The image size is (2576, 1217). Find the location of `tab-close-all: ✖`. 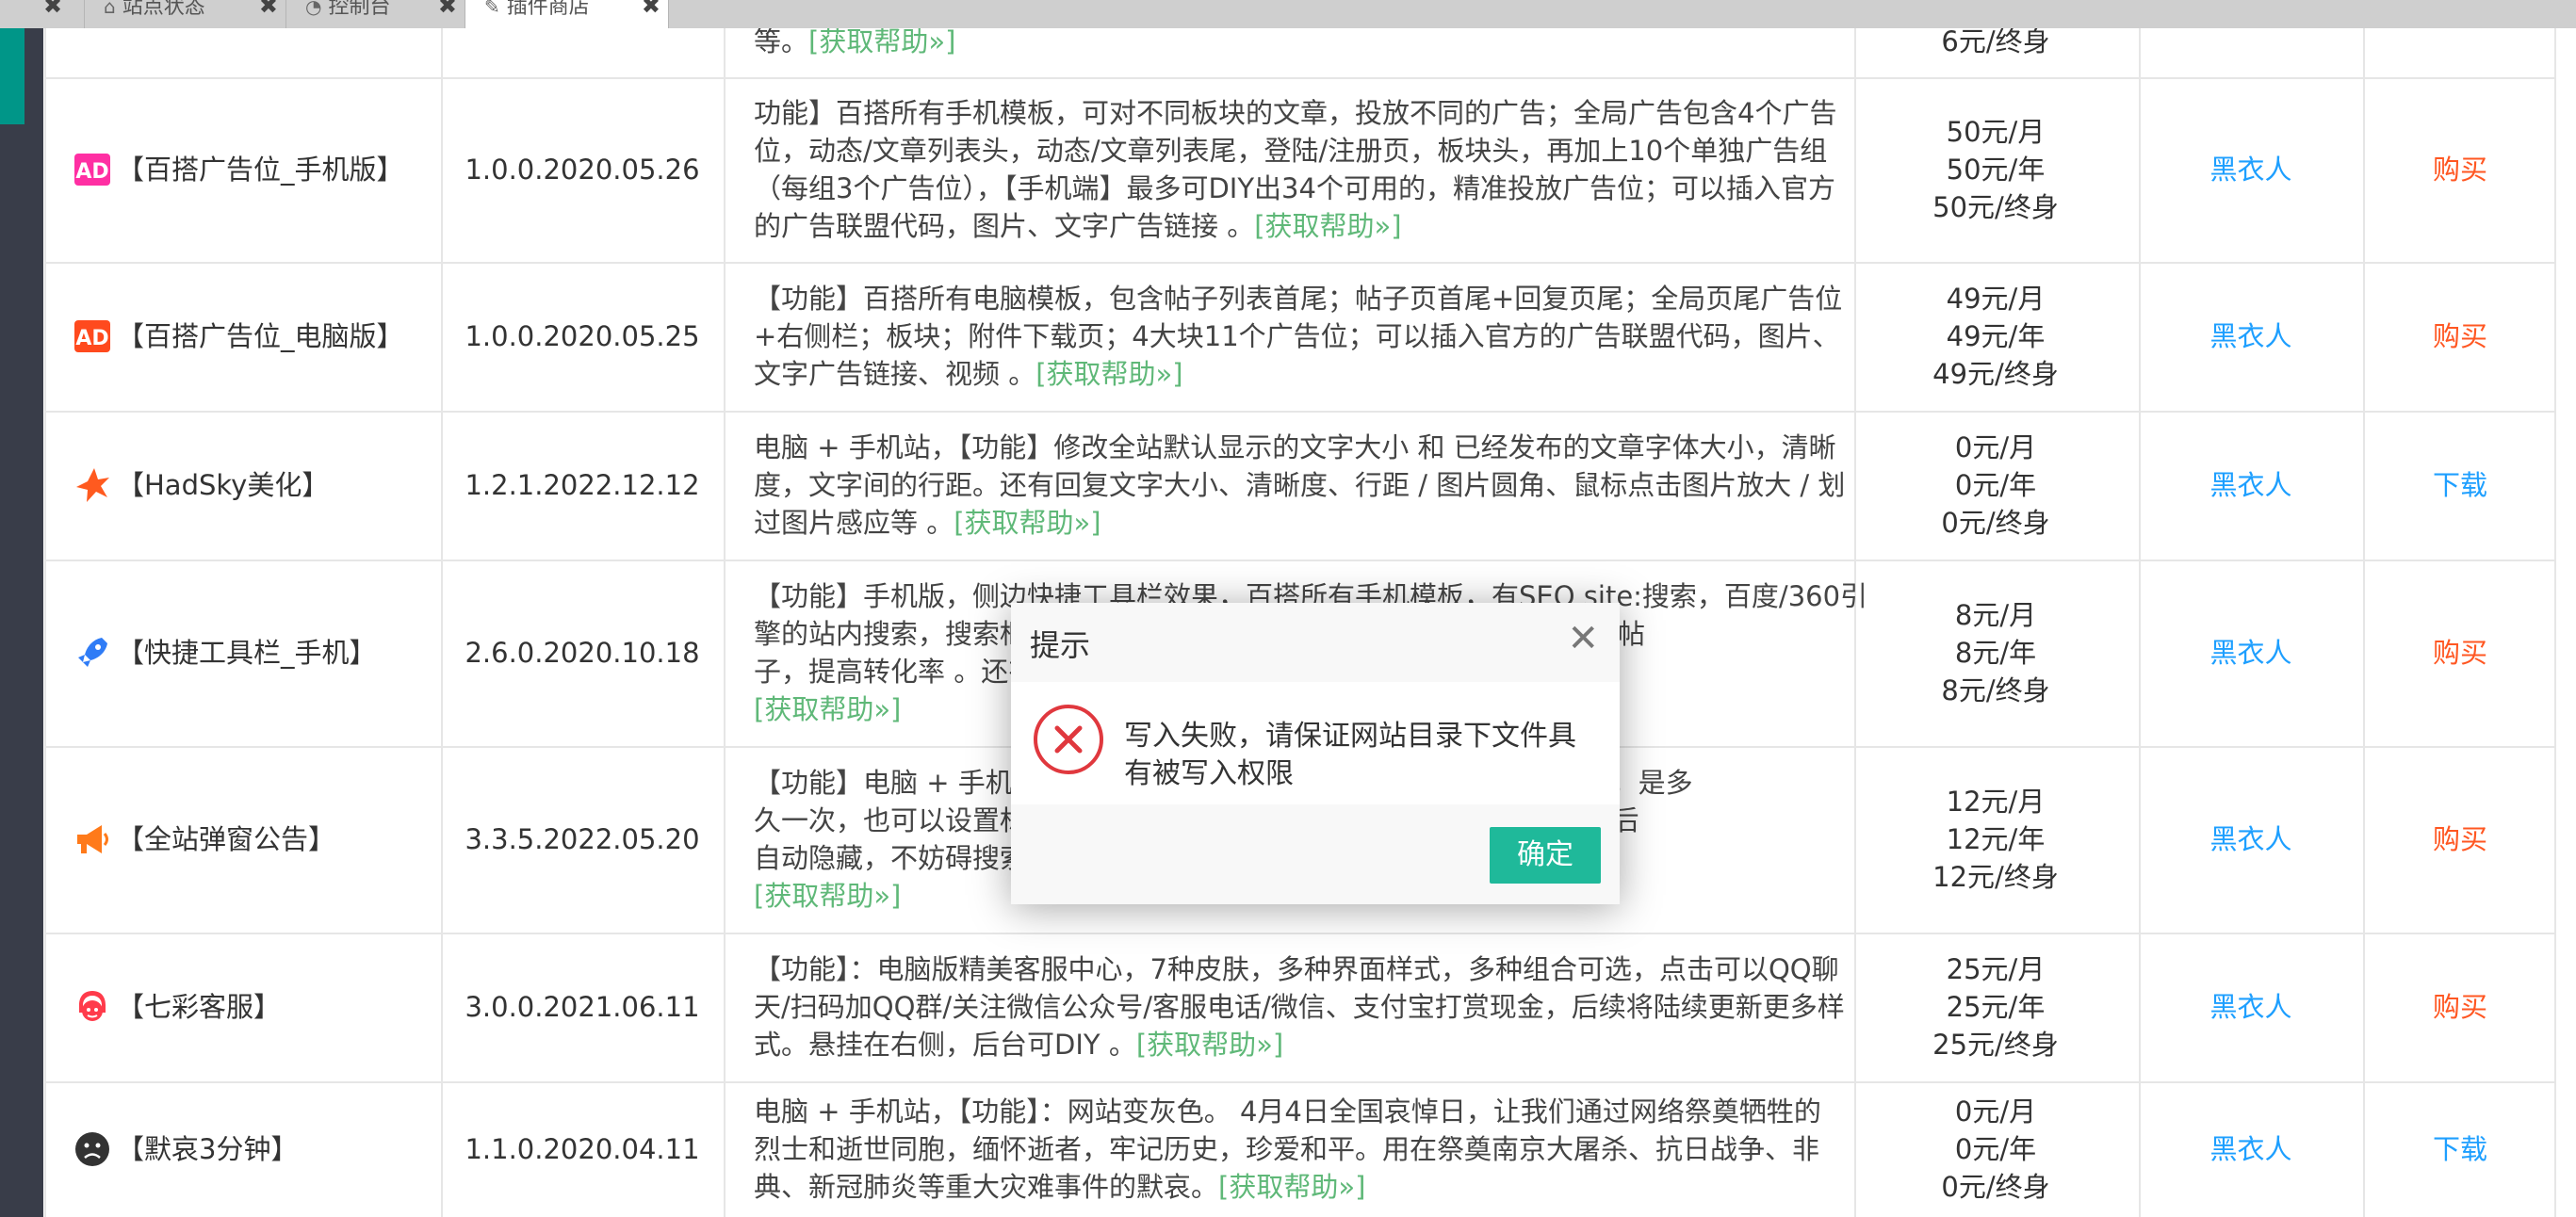

tab-close-all: ✖ is located at coordinates (42, 14).